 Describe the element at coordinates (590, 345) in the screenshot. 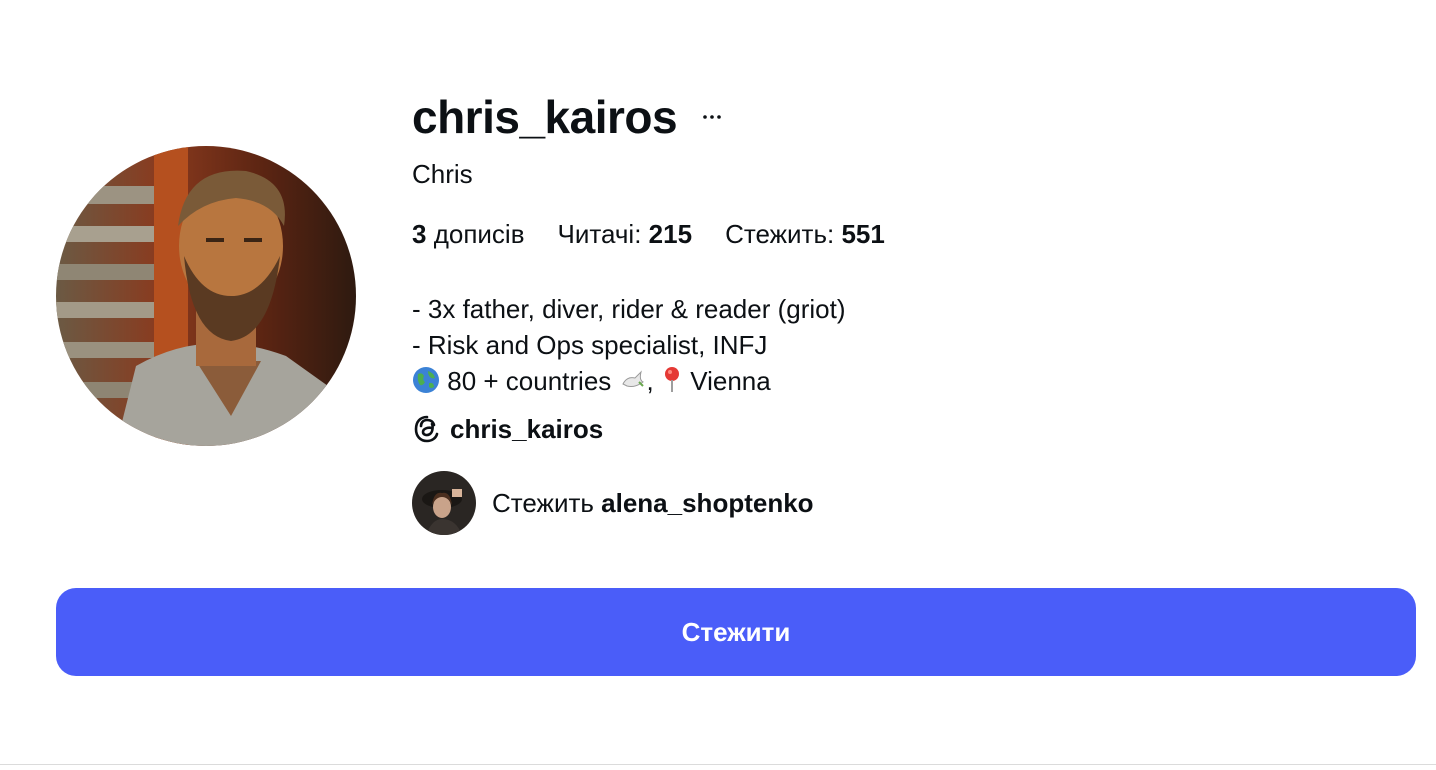

I see `bio-line-2: - Risk and Ops specialist, INFJ` at that location.